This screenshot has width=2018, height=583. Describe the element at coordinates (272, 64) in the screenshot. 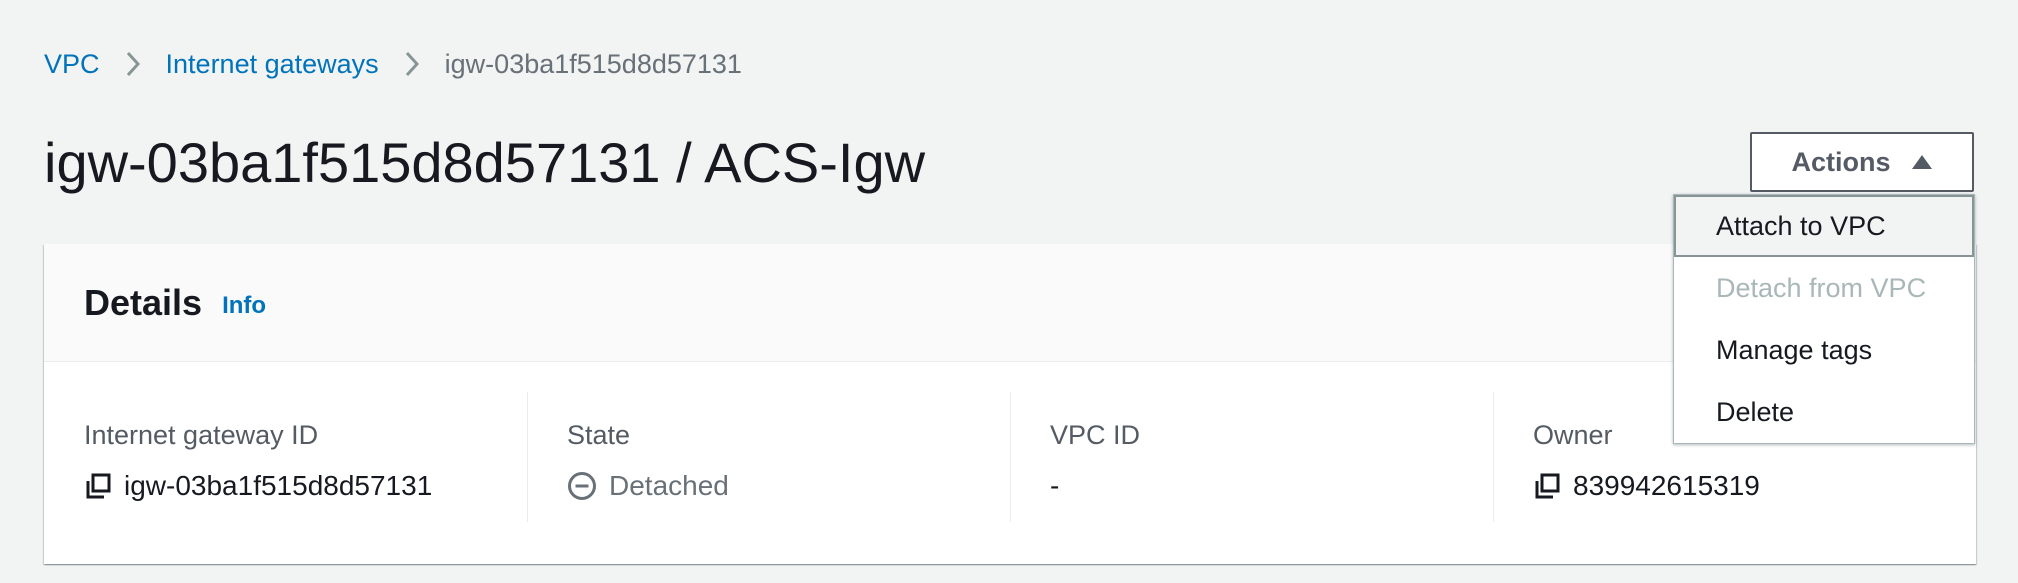

I see `breadcrumb-internet-gateways-link: Internet gateways` at that location.